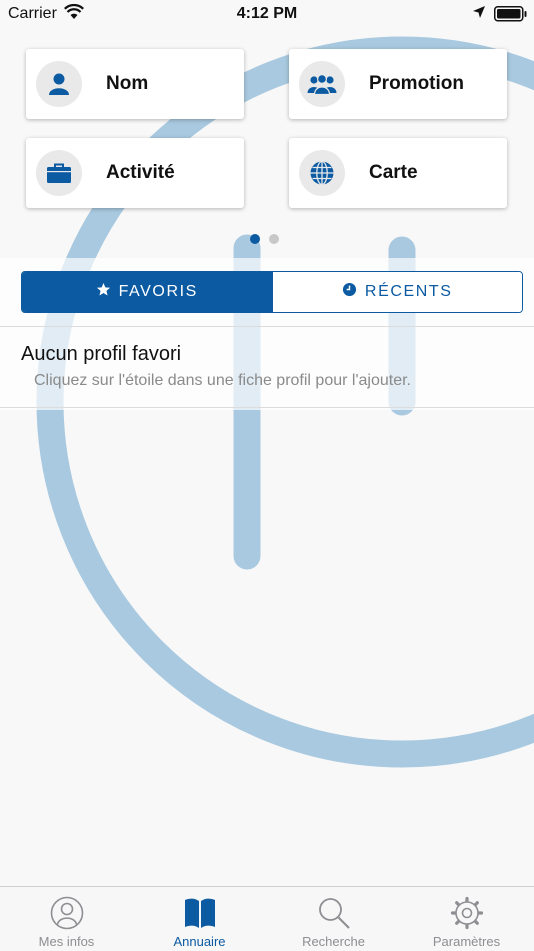 This screenshot has width=534, height=951. Describe the element at coordinates (200, 915) in the screenshot. I see `book-icon` at that location.